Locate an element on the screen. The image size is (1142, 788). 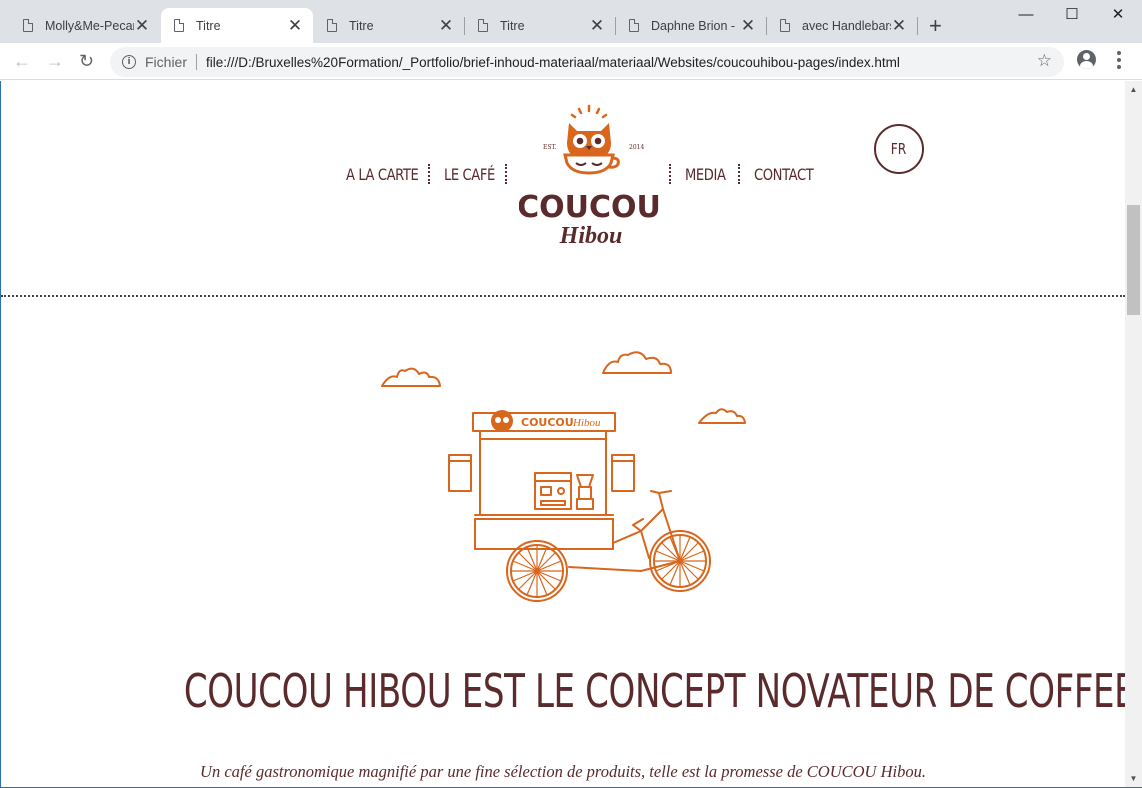
new-tab-button: + is located at coordinates (935, 26).